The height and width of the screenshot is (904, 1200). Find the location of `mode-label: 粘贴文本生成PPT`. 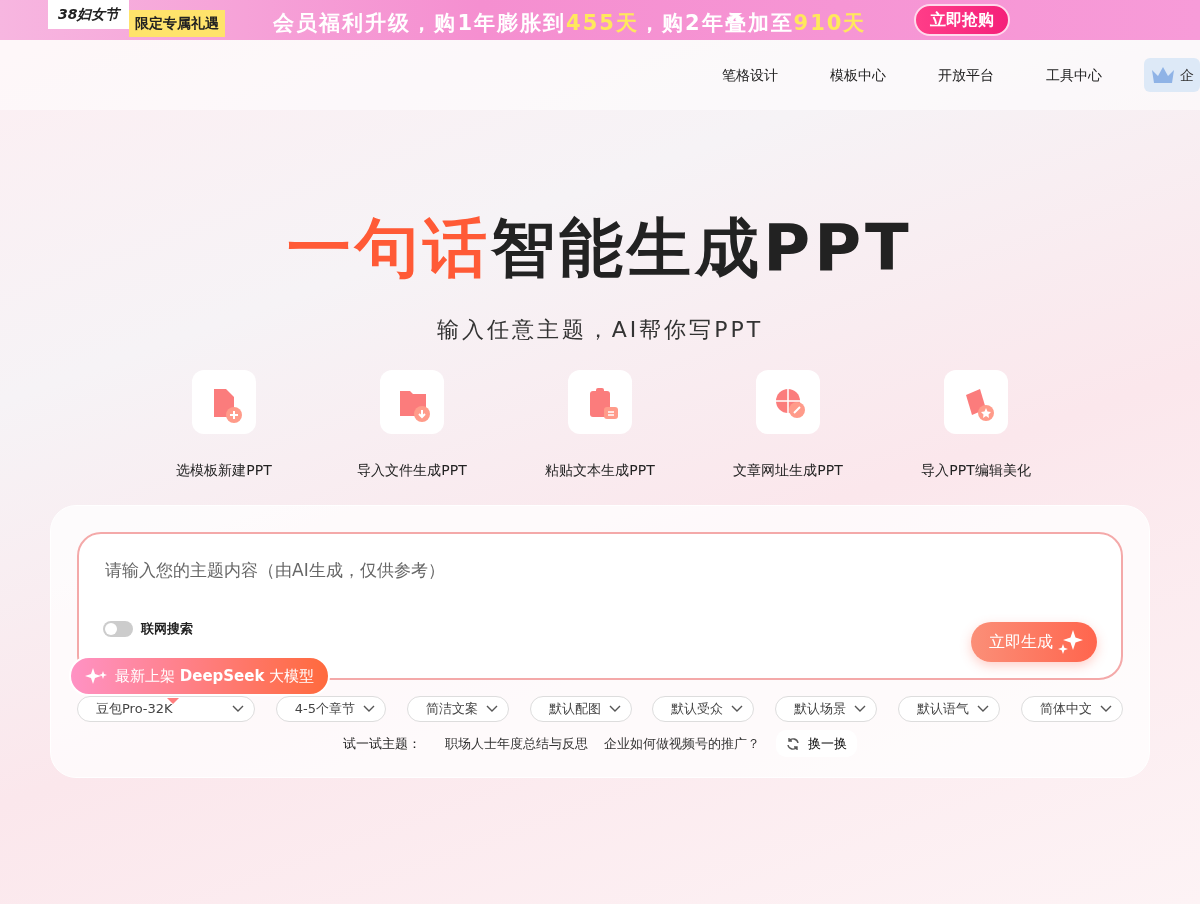

mode-label: 粘贴文本生成PPT is located at coordinates (600, 470).